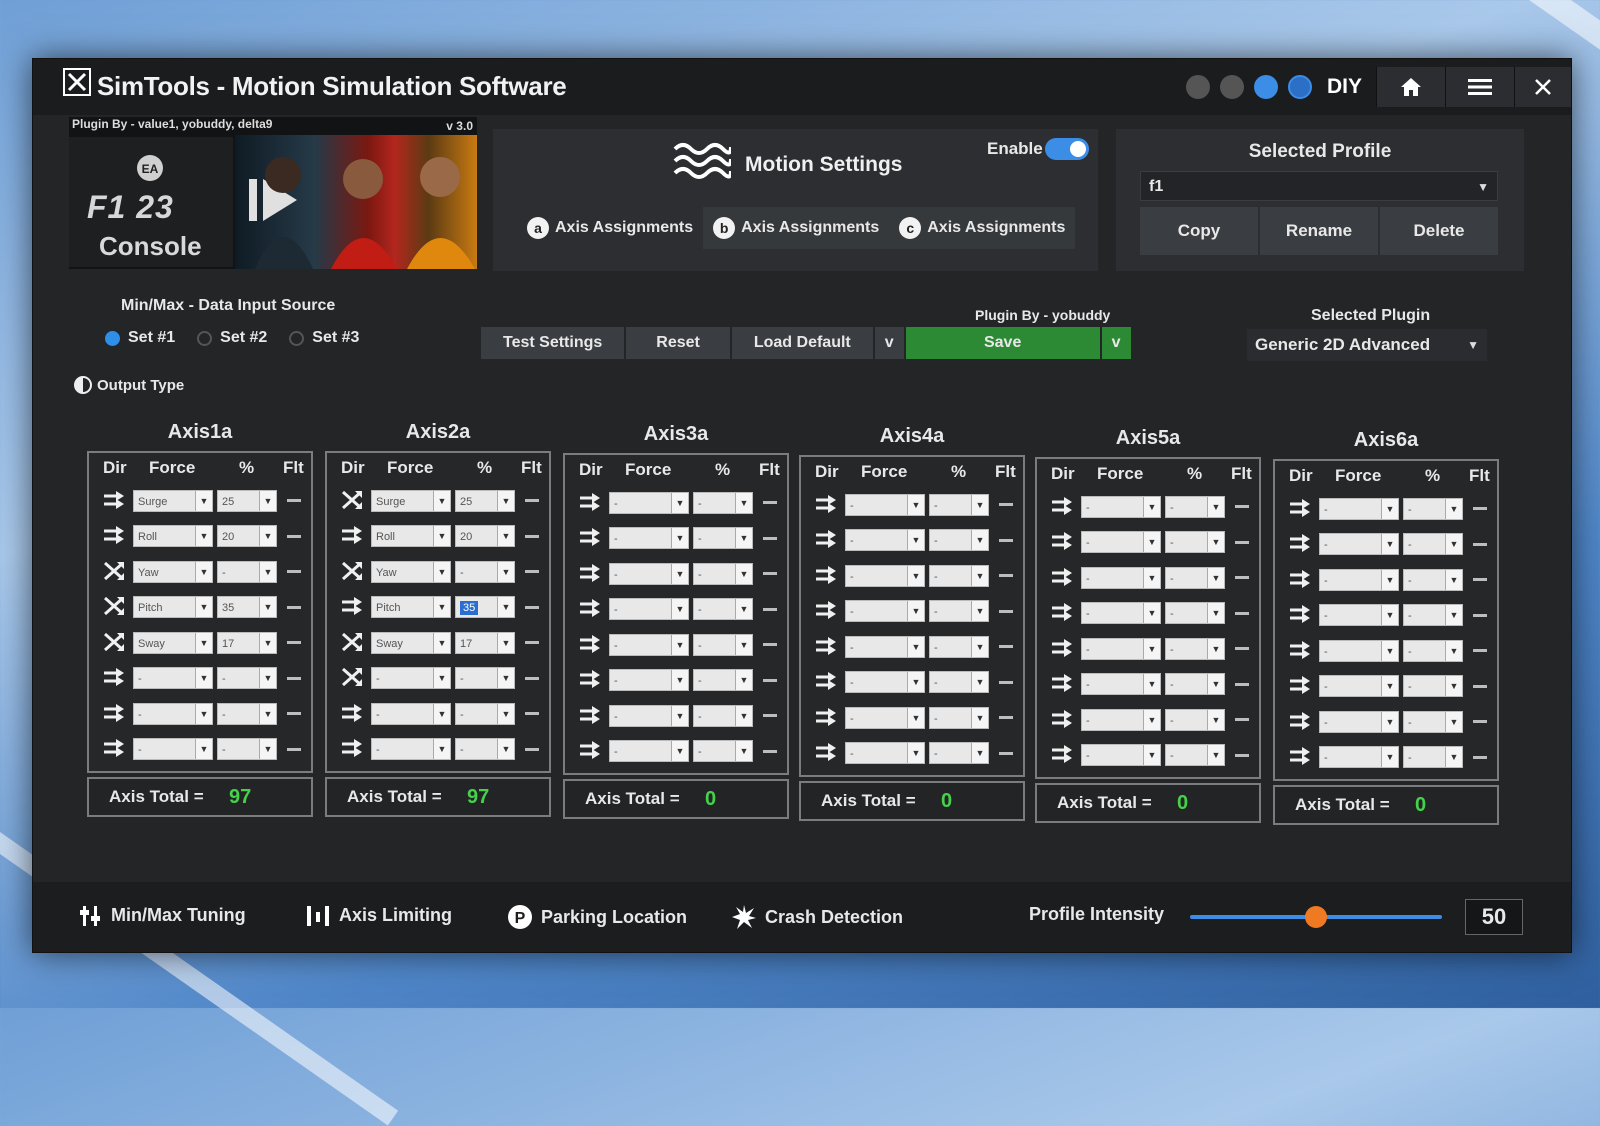 This screenshot has height=1126, width=1600. I want to click on tab-axis-assignments-b: b Axis Assignments, so click(796, 228).